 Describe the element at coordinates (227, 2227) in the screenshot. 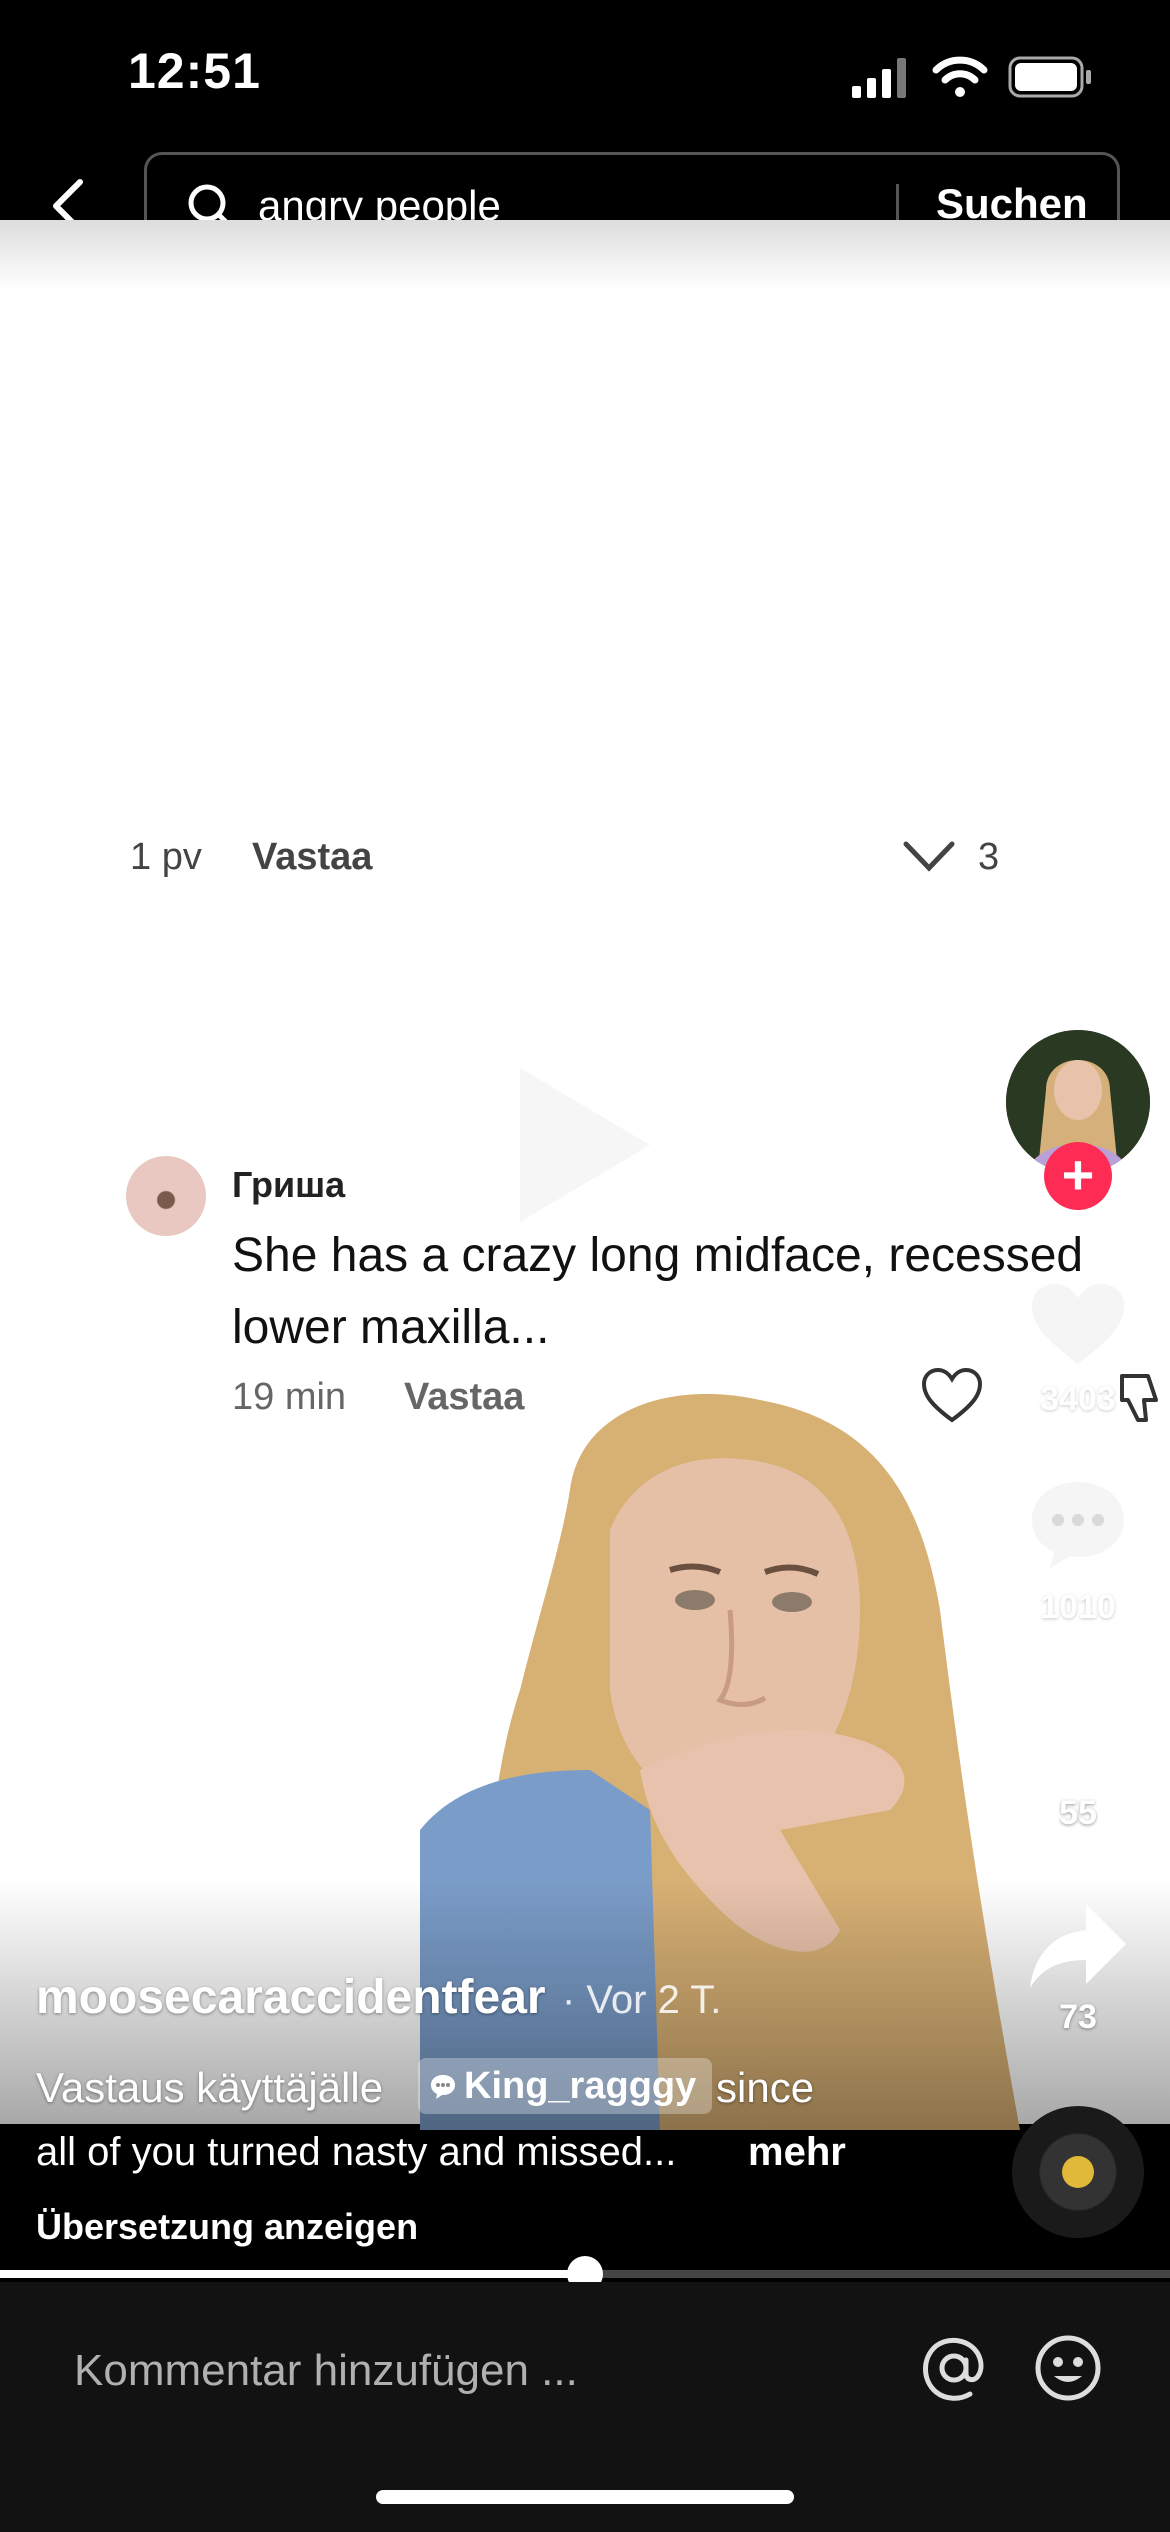

I see `translate-link: Übersetzung anzeigen` at that location.